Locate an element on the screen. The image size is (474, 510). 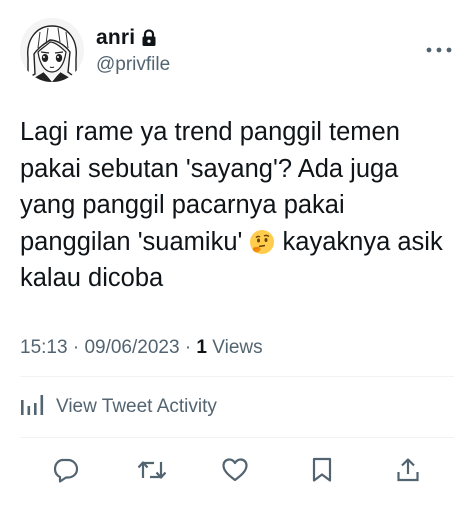
more-options-button is located at coordinates (439, 50).